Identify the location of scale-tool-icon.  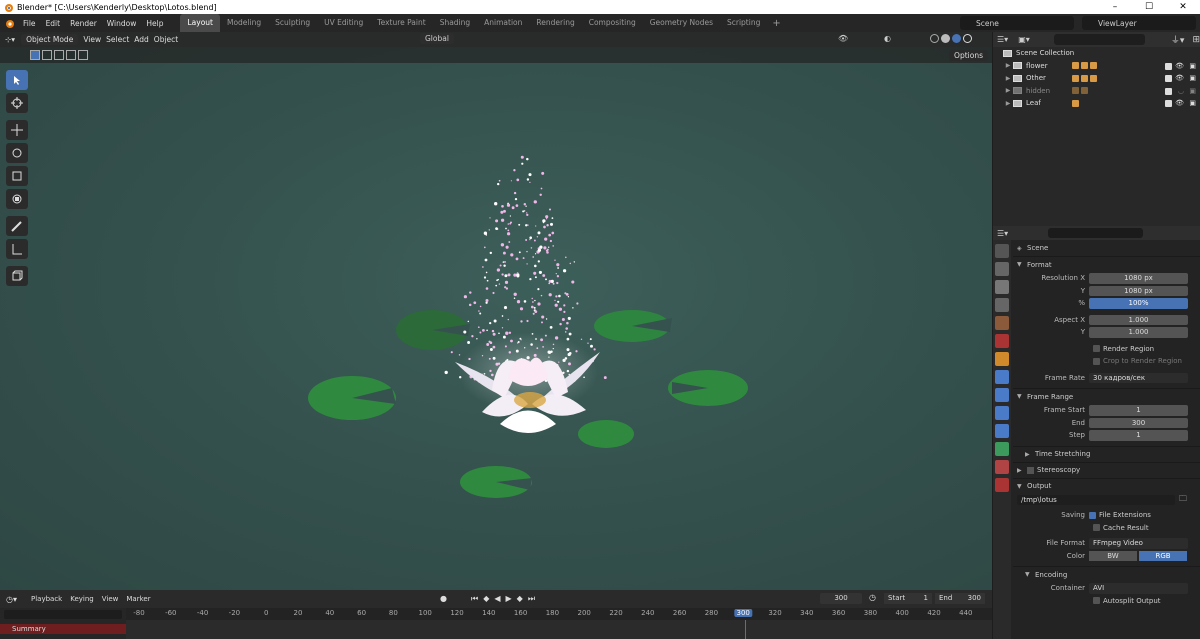
(17, 176).